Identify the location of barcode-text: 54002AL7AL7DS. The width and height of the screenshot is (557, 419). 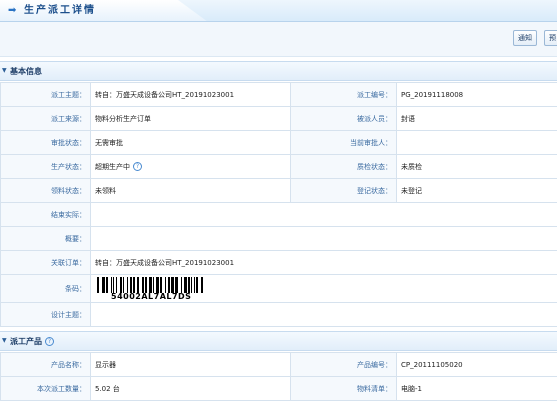
(151, 296).